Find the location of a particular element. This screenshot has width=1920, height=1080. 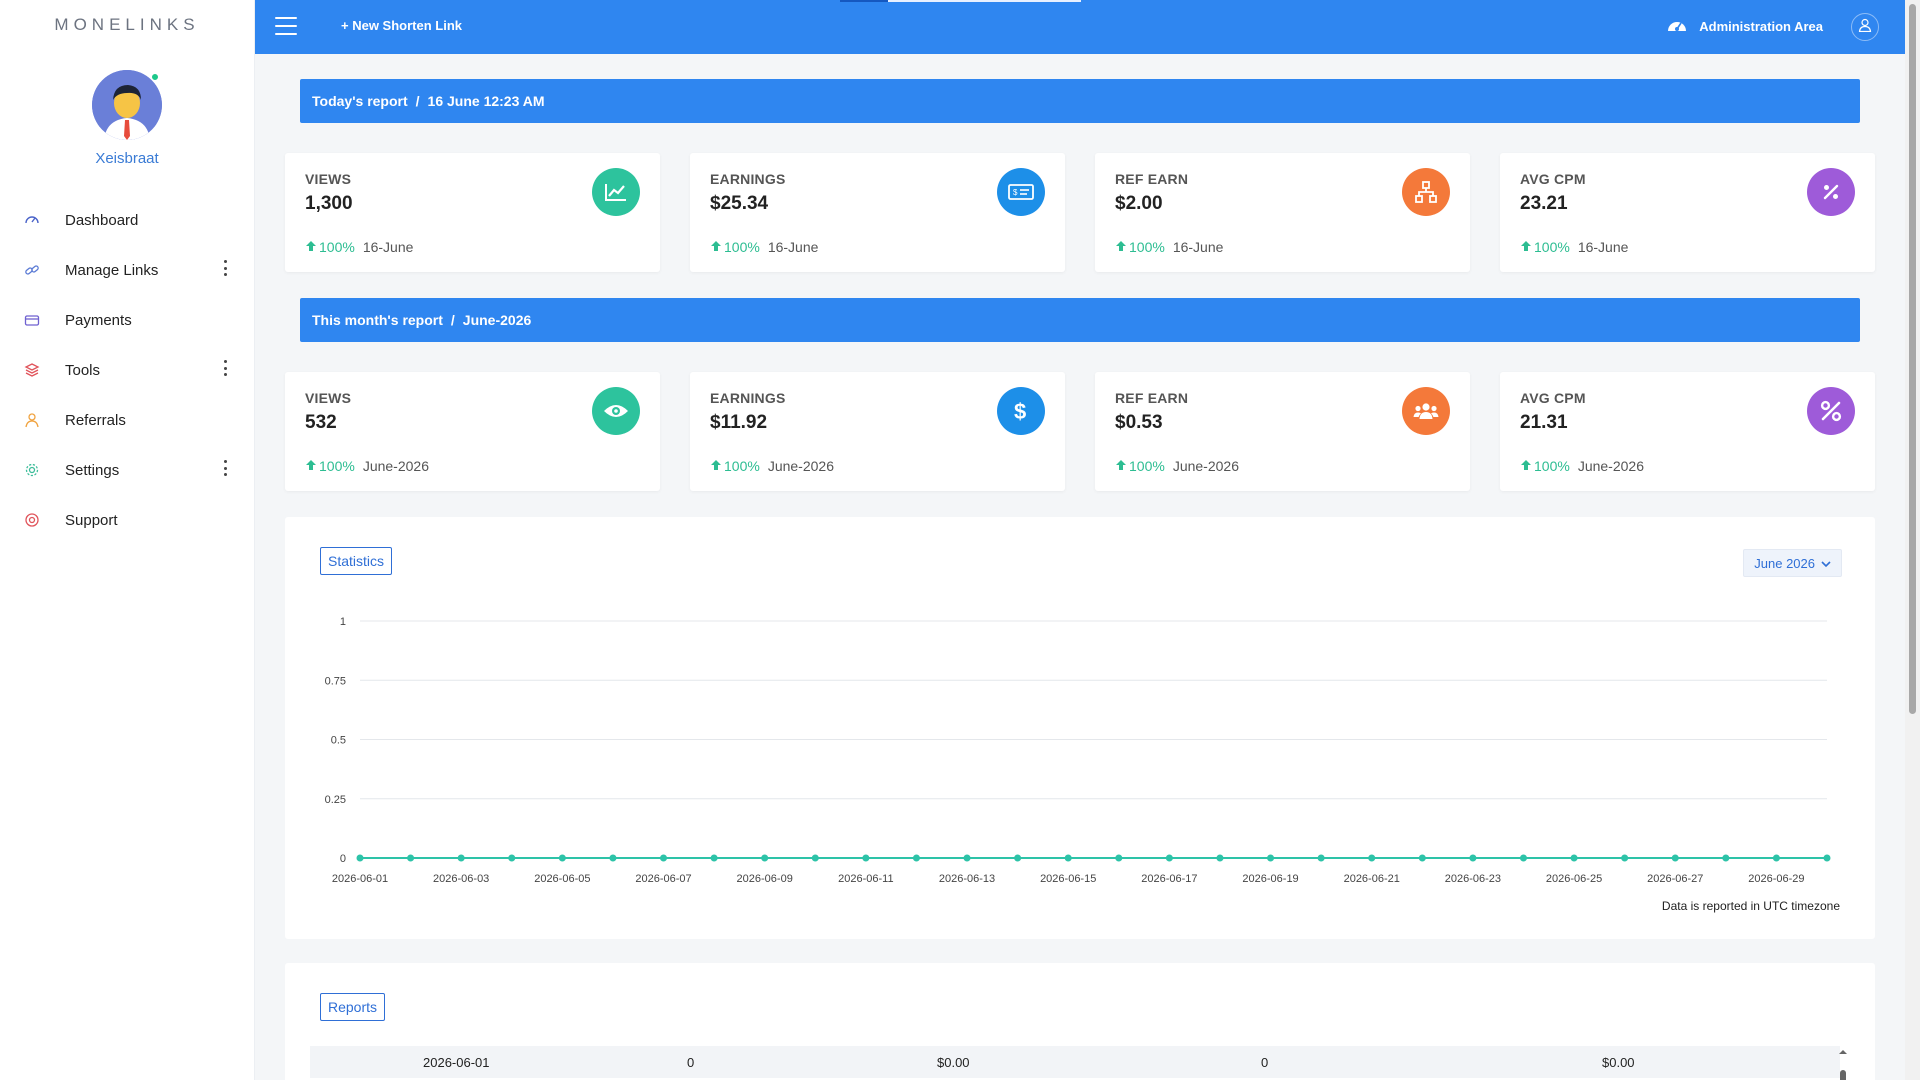

username-link: Xeisbraat is located at coordinates (127, 158).